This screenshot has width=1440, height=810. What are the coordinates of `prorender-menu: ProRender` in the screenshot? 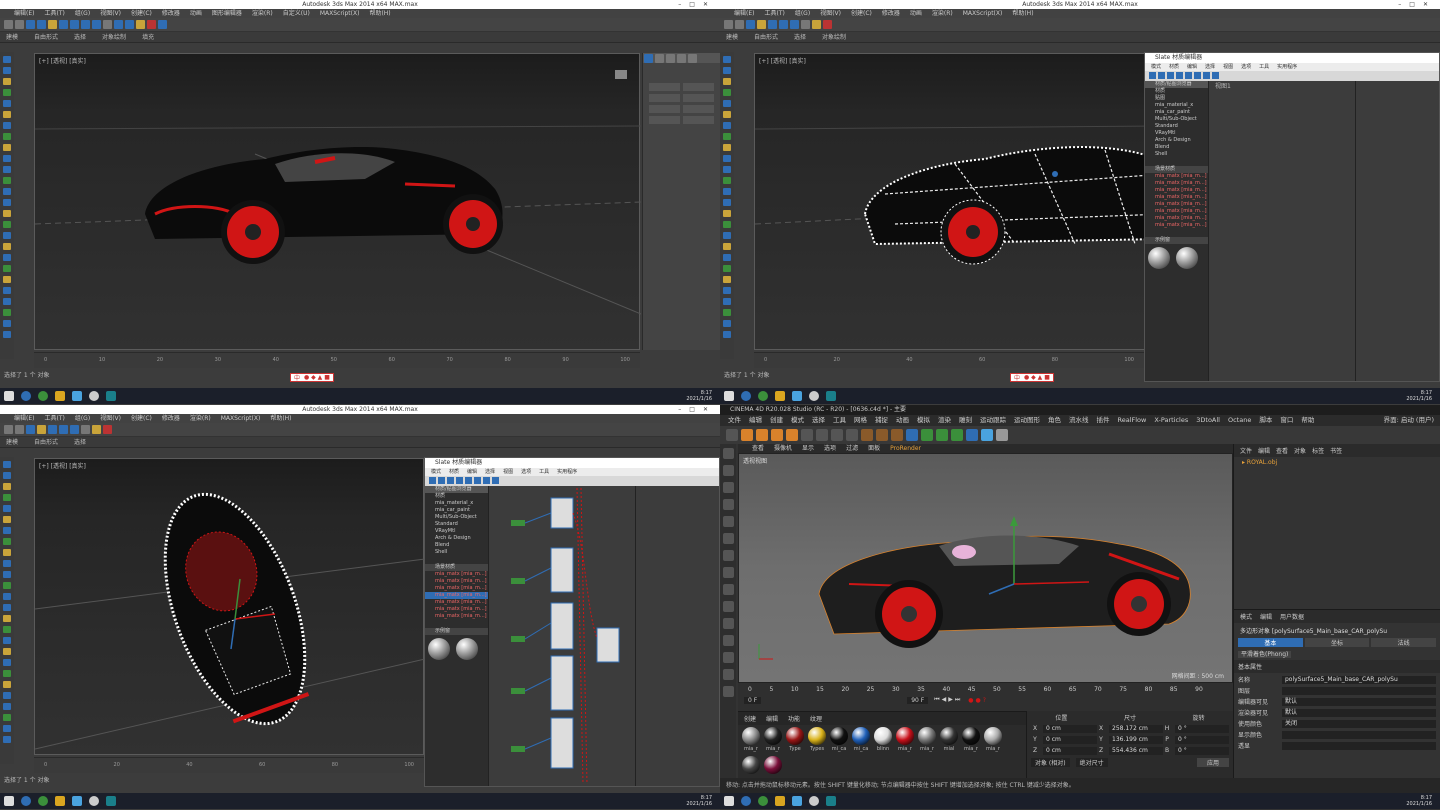 It's located at (905, 448).